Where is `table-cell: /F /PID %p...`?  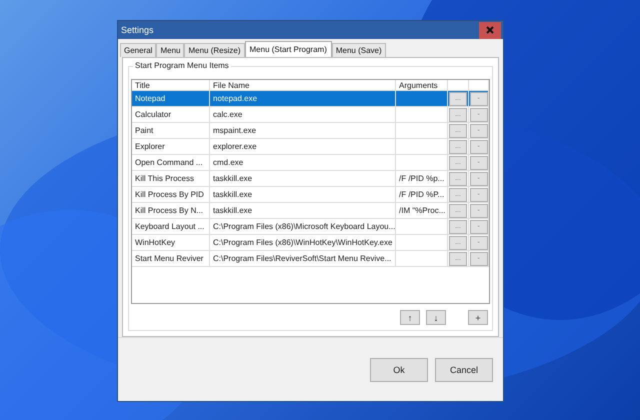 table-cell: /F /PID %p... is located at coordinates (422, 179).